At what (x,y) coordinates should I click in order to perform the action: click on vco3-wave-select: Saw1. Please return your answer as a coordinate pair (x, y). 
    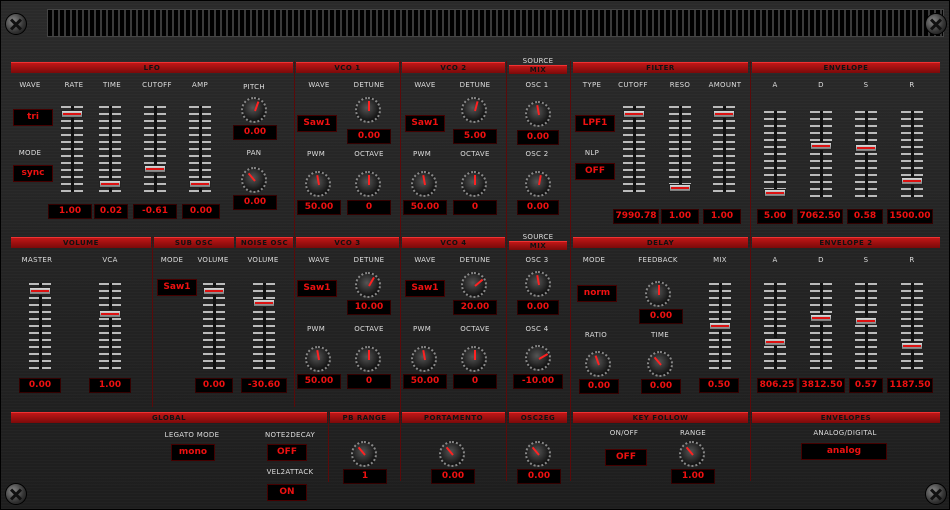
    Looking at the image, I should click on (317, 288).